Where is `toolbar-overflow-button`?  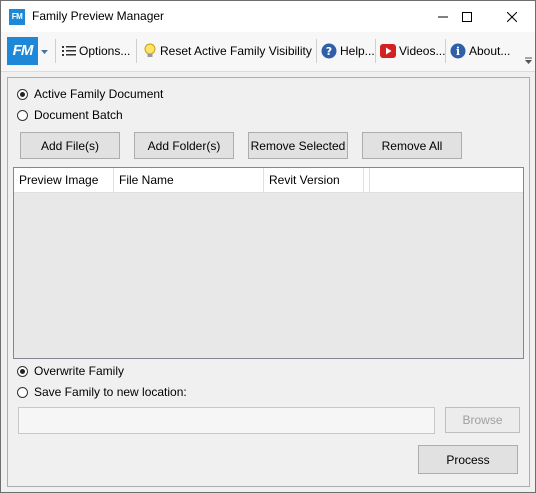 toolbar-overflow-button is located at coordinates (528, 61).